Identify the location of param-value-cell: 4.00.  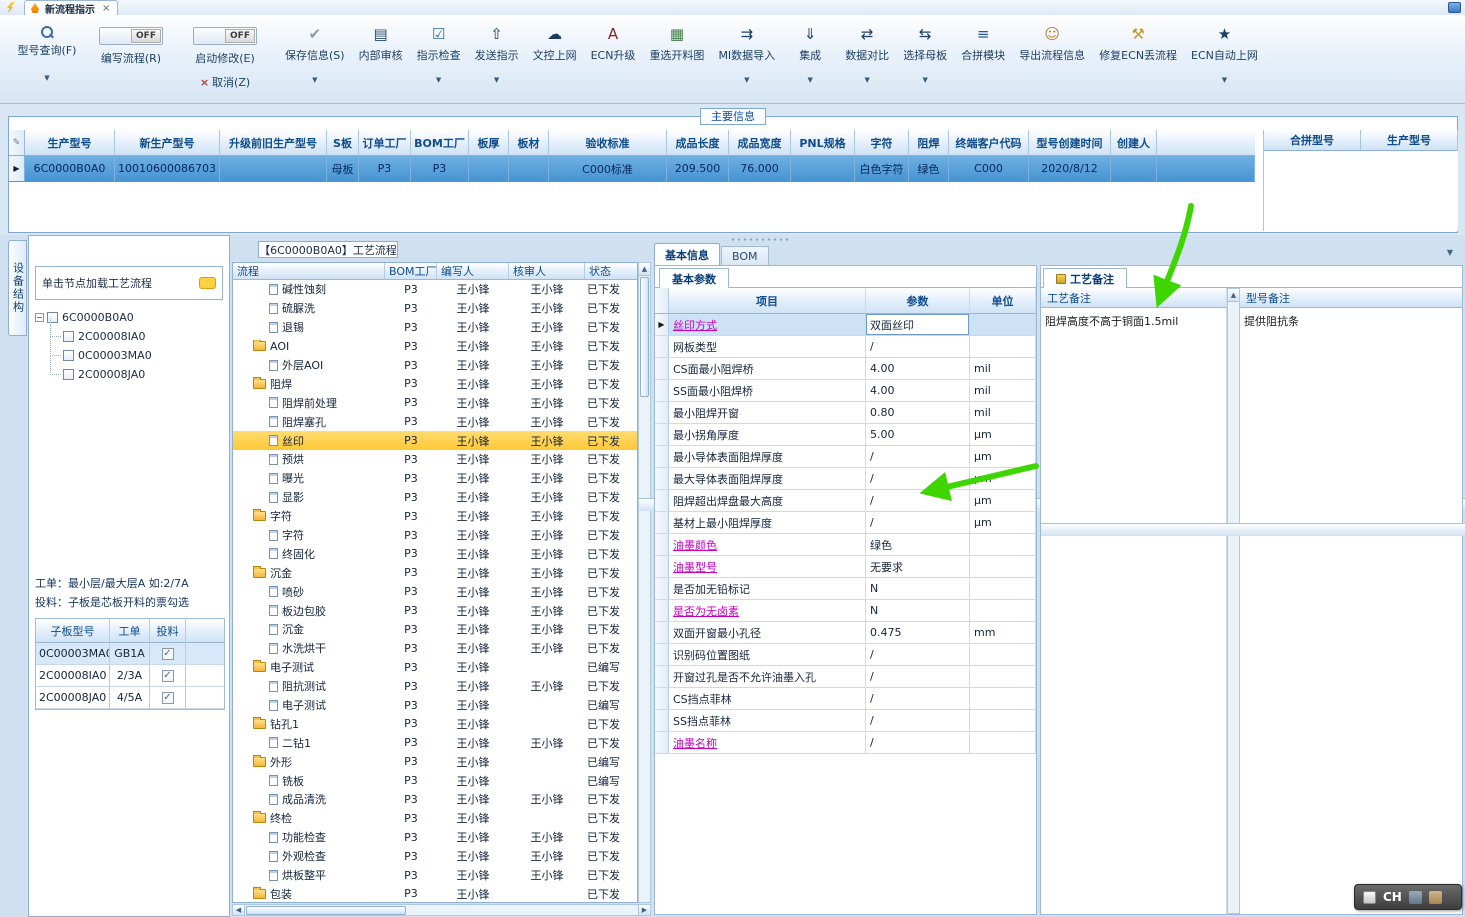
(918, 390).